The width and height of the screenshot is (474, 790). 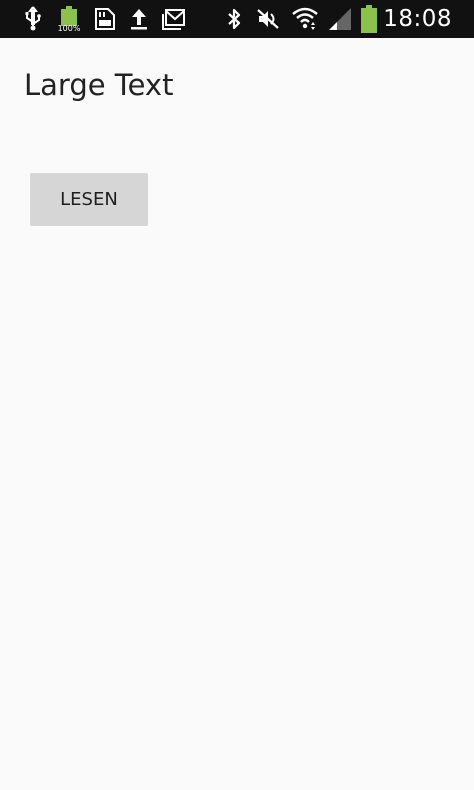 What do you see at coordinates (69, 28) in the screenshot?
I see `battery-badge-label: 100%` at bounding box center [69, 28].